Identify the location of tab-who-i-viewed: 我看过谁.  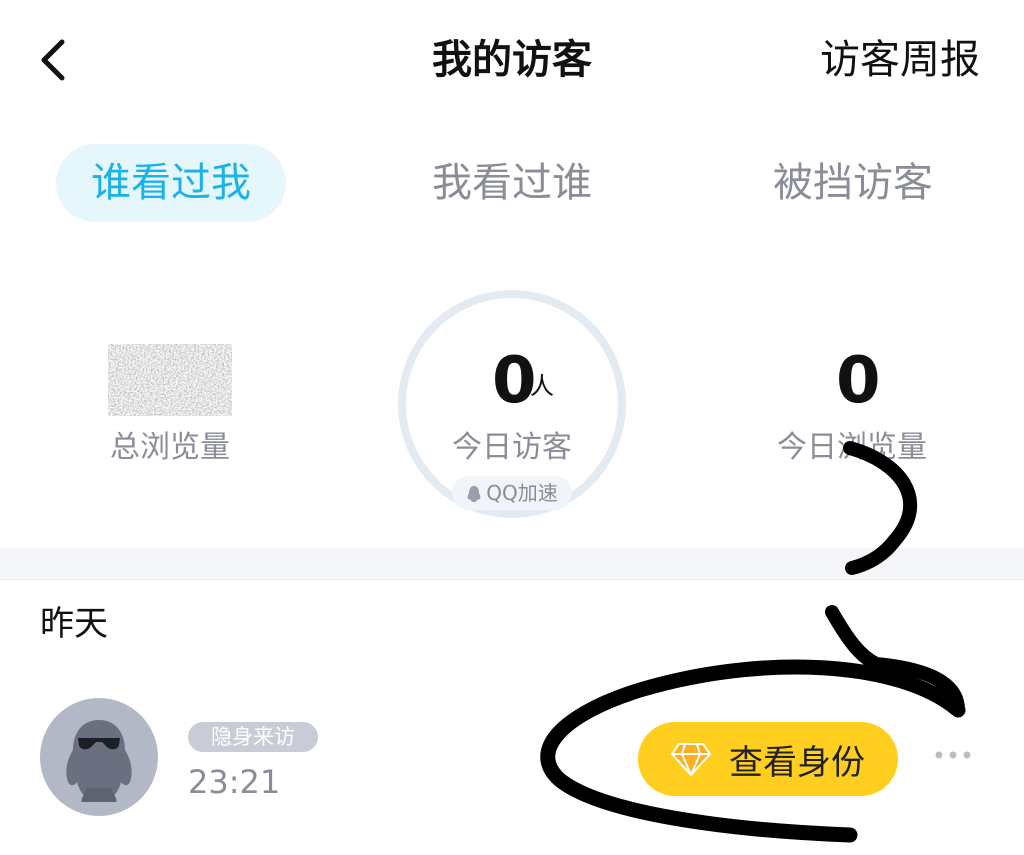
(512, 183).